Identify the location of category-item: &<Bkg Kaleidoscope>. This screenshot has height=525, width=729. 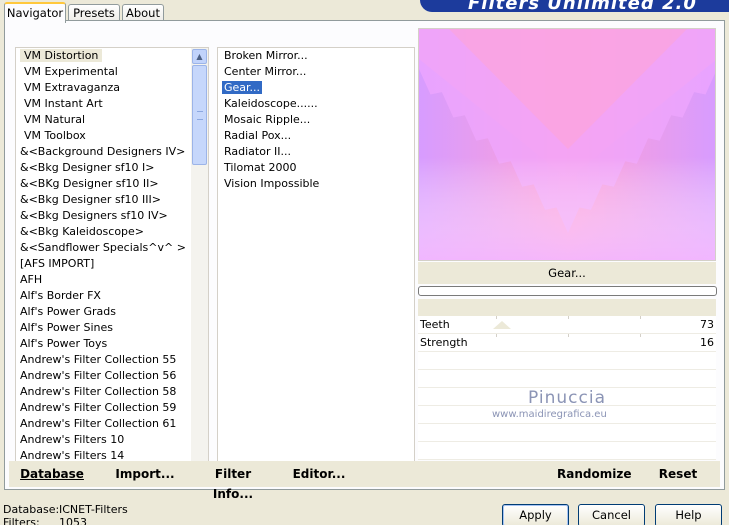
(112, 232).